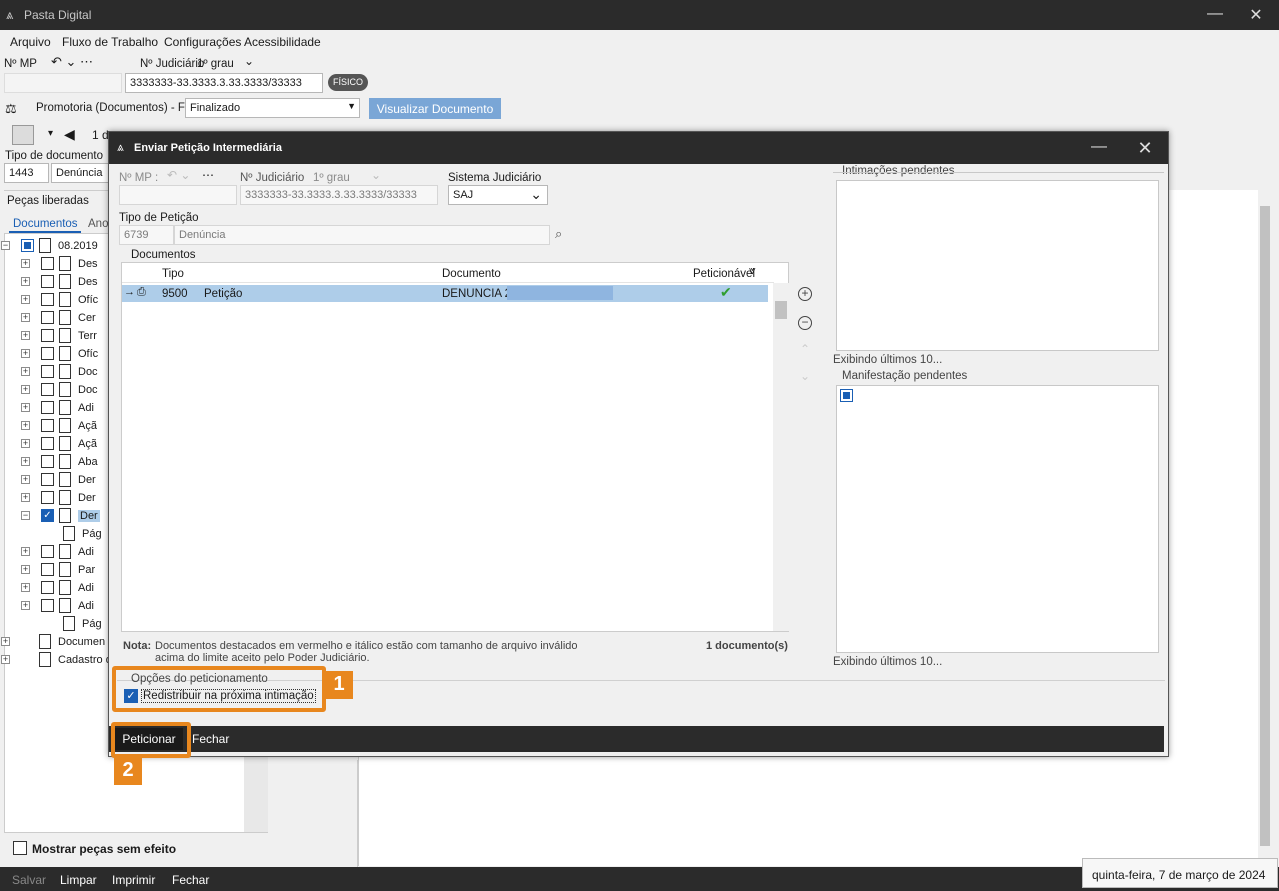 This screenshot has width=1279, height=891. I want to click on menu-arquivo: Arquivo, so click(30, 42).